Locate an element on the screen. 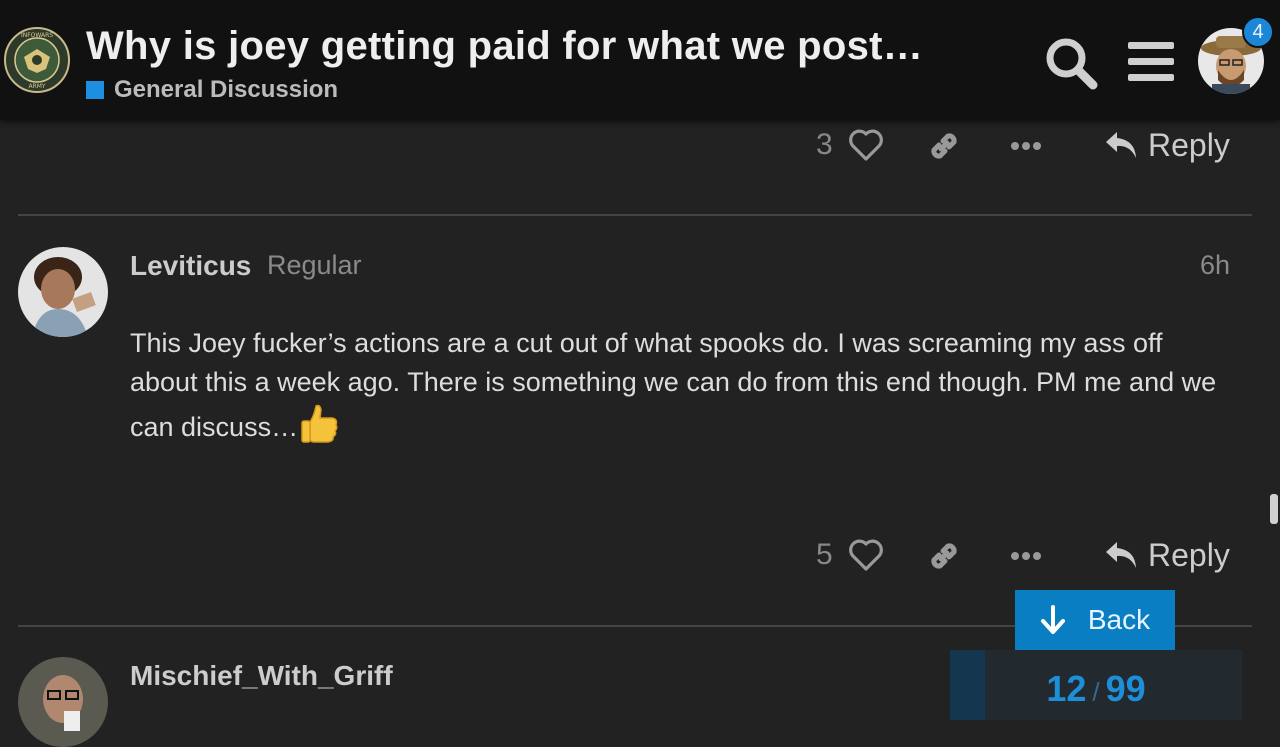 Image resolution: width=1280 pixels, height=747 pixels. progress-counter: 12/99 is located at coordinates (1096, 689).